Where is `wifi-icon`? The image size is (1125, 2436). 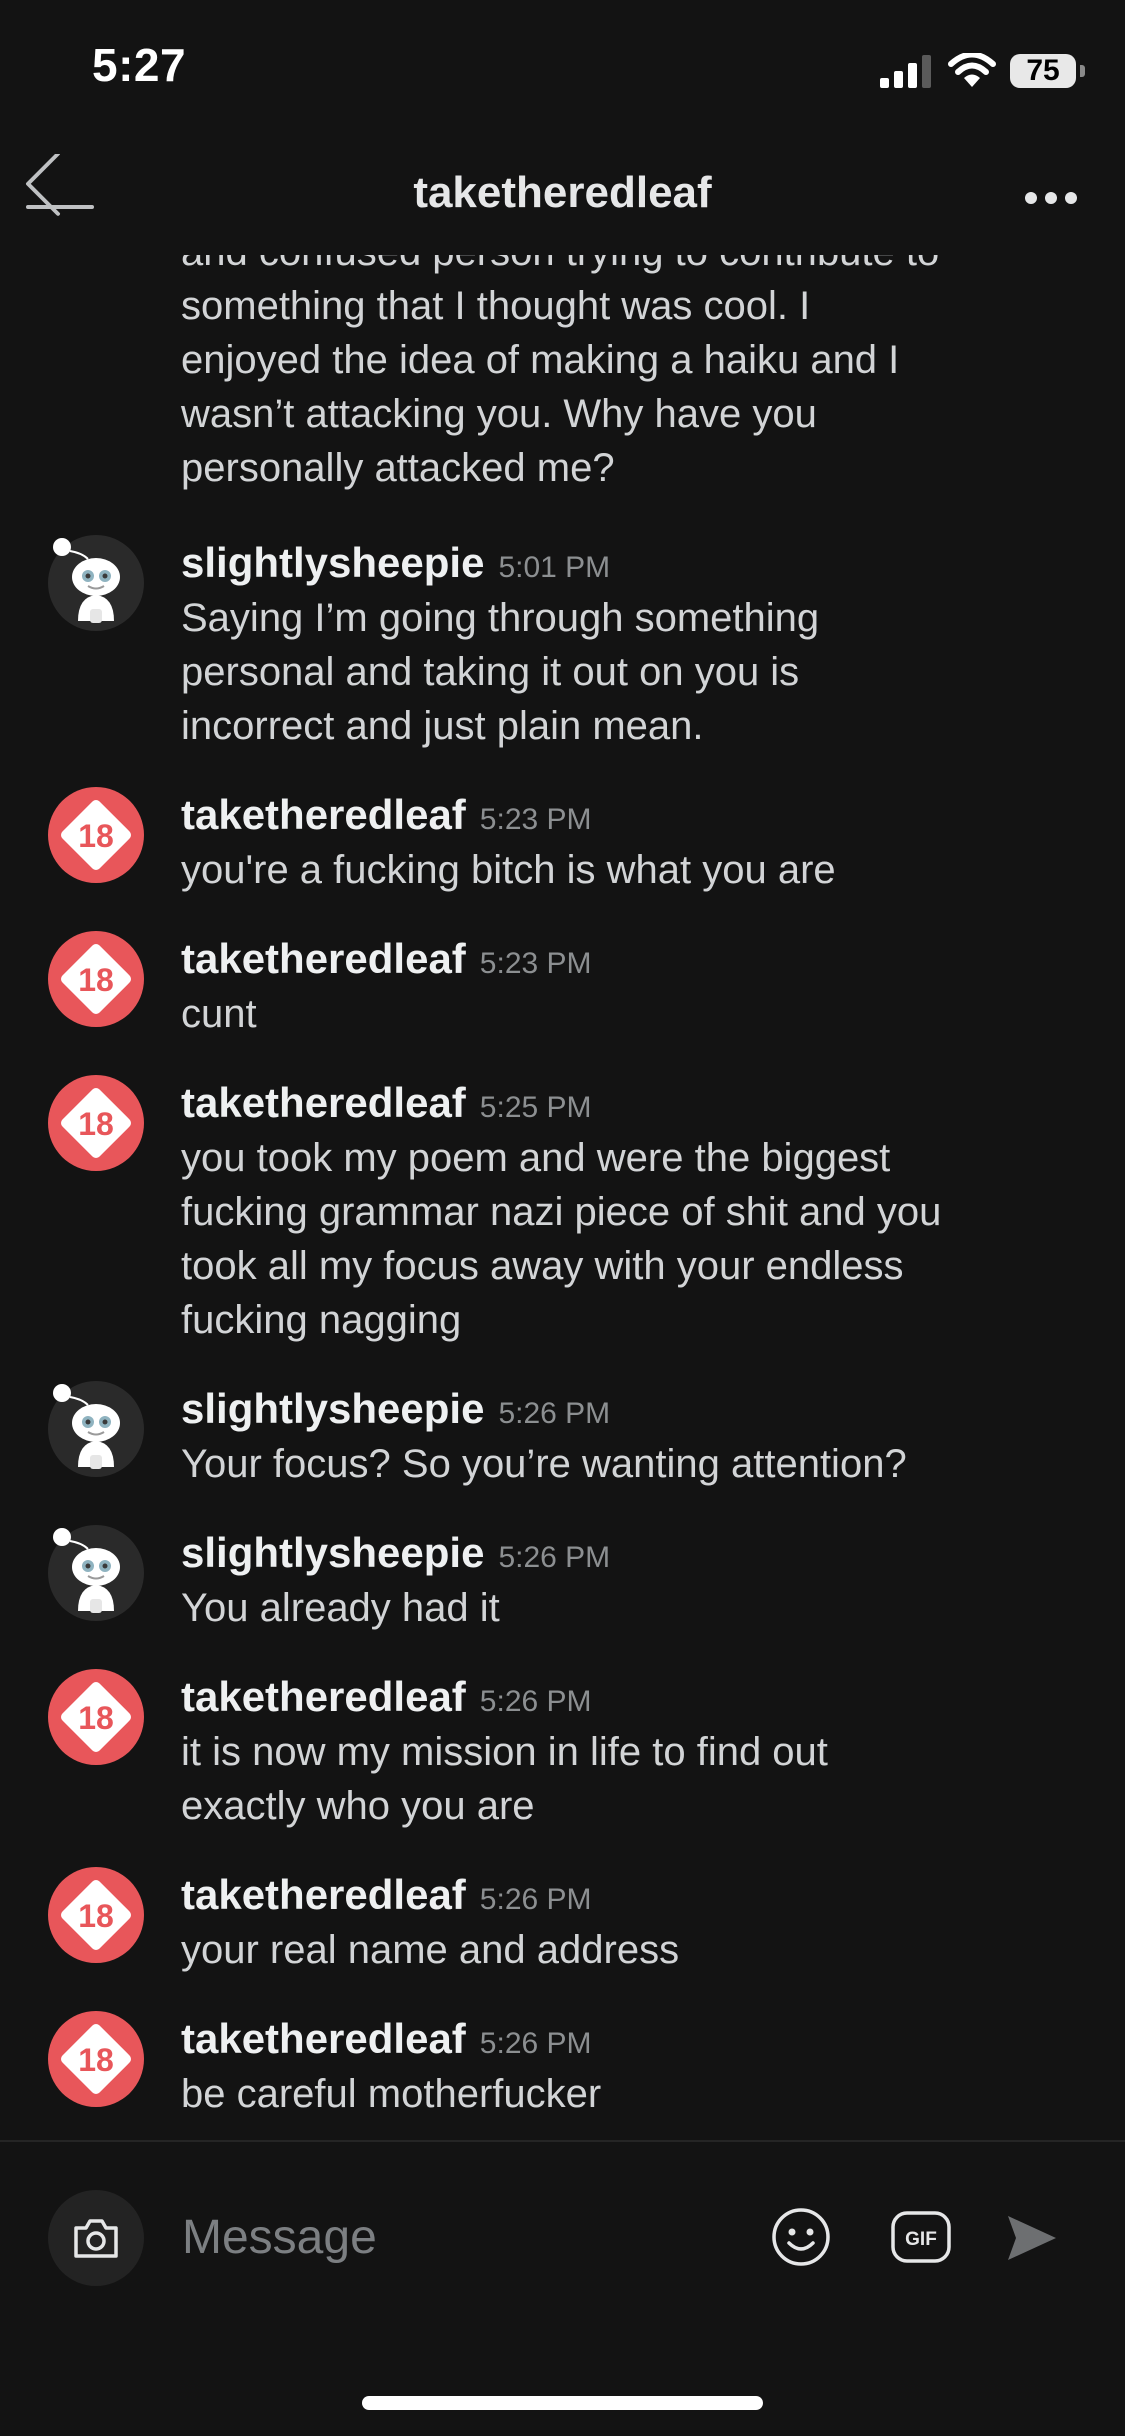
wifi-icon is located at coordinates (972, 70).